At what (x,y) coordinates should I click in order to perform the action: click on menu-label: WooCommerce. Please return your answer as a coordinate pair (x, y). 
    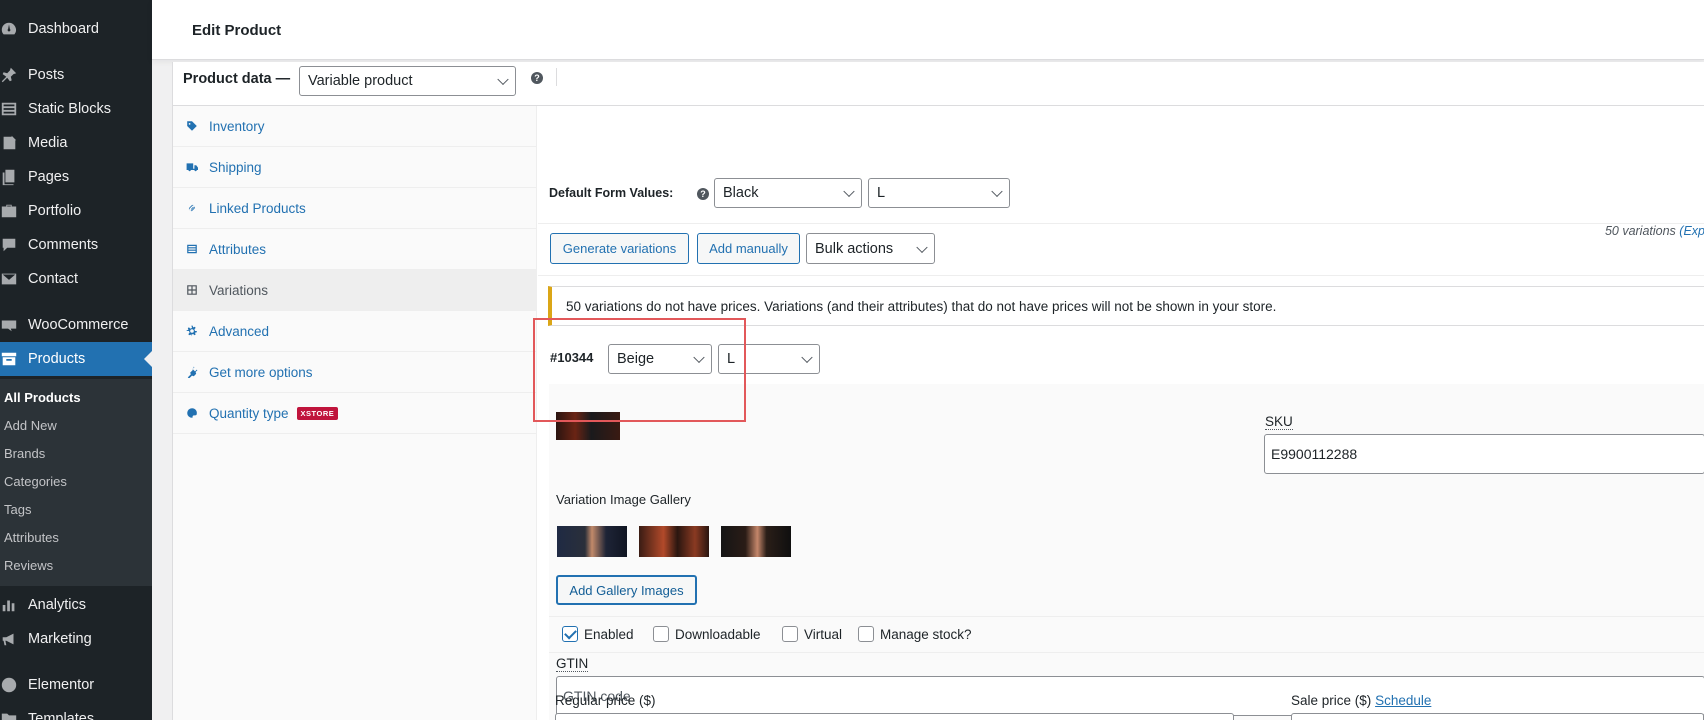
    Looking at the image, I should click on (78, 325).